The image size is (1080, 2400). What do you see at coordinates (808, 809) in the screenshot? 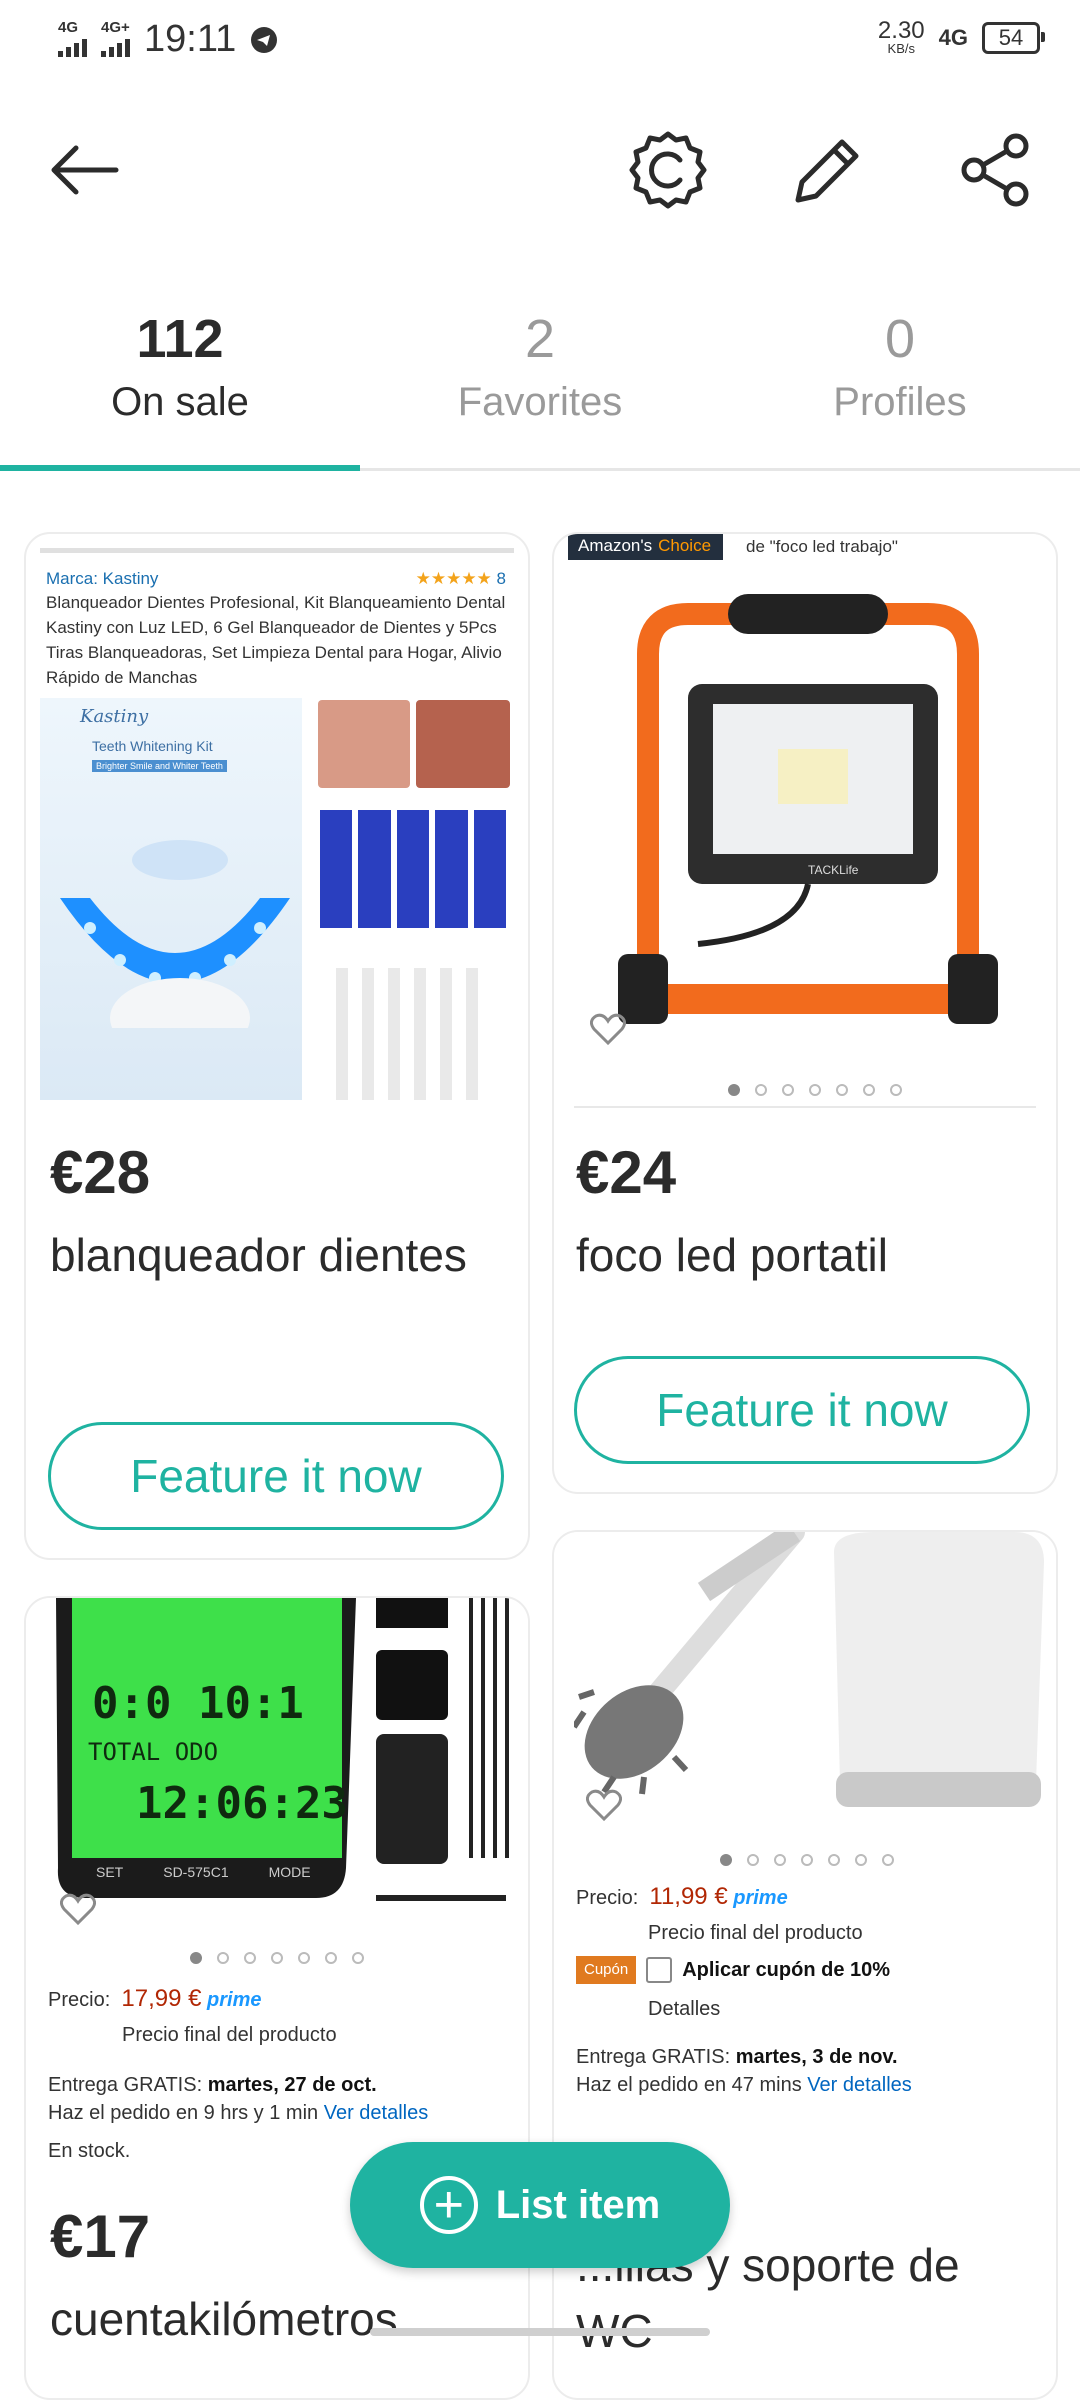
I see `work-light-image: TACKLife` at bounding box center [808, 809].